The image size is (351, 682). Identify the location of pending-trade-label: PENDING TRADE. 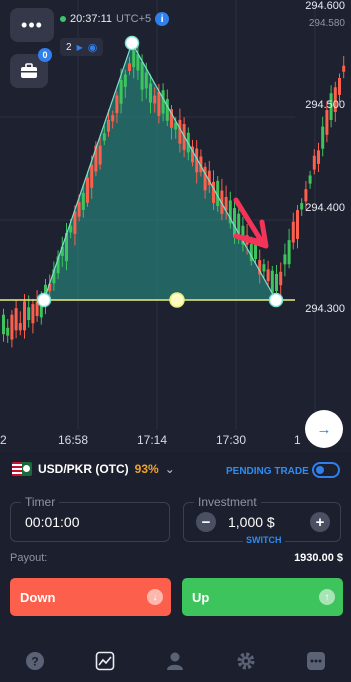
(267, 471).